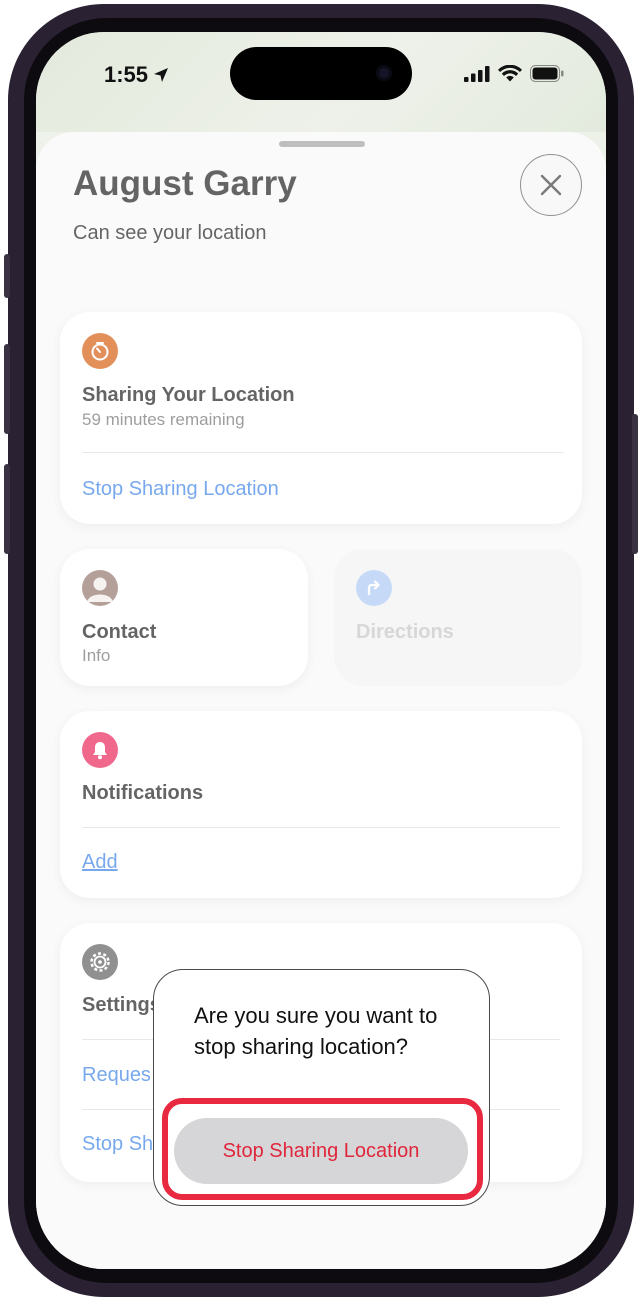  Describe the element at coordinates (384, 73) in the screenshot. I see `front-camera` at that location.